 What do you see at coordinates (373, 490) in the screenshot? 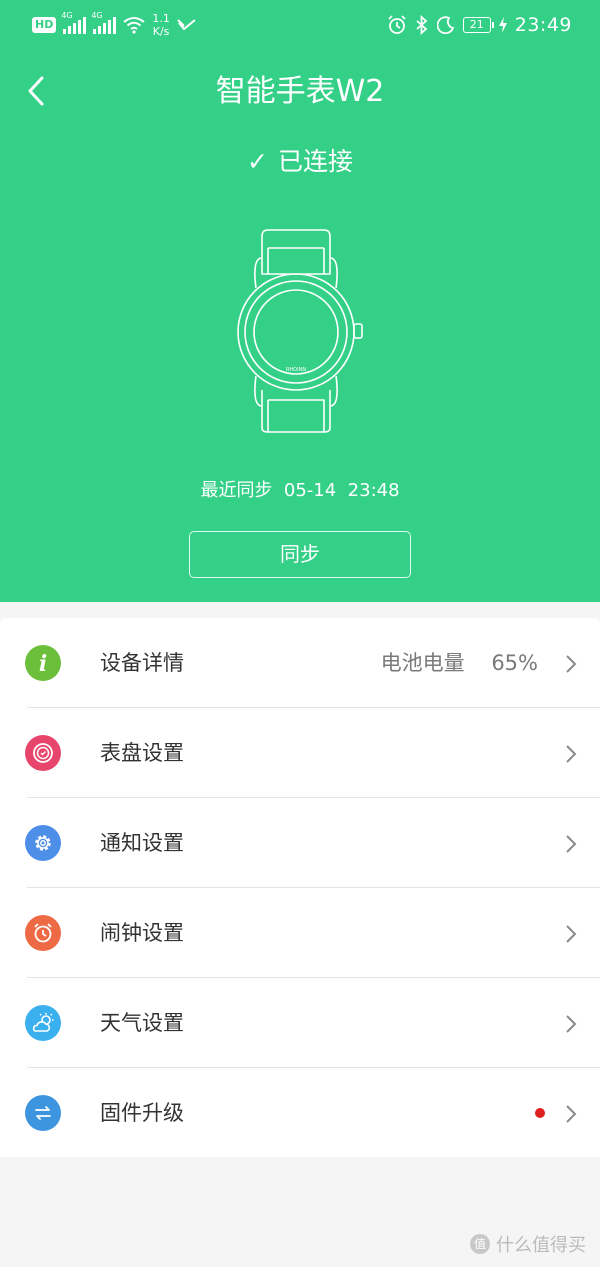
I see `last-sync-time: 23:48` at bounding box center [373, 490].